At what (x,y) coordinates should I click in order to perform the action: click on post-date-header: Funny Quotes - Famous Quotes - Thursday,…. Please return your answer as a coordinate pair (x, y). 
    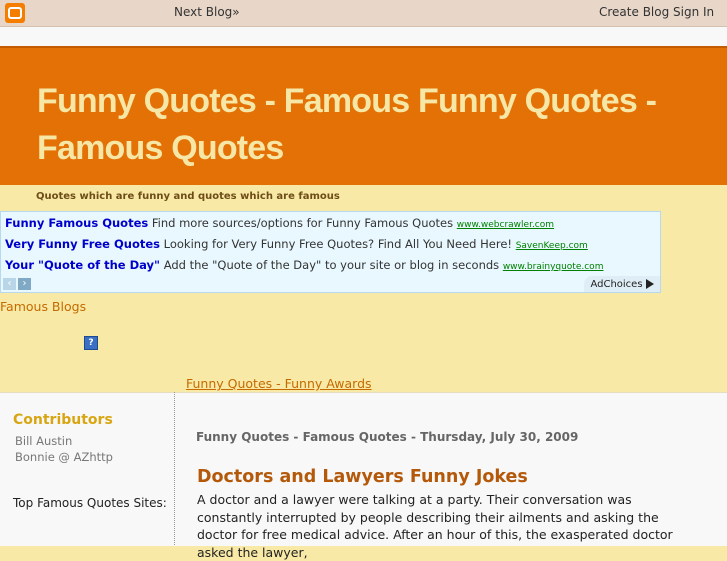
    Looking at the image, I should click on (387, 437).